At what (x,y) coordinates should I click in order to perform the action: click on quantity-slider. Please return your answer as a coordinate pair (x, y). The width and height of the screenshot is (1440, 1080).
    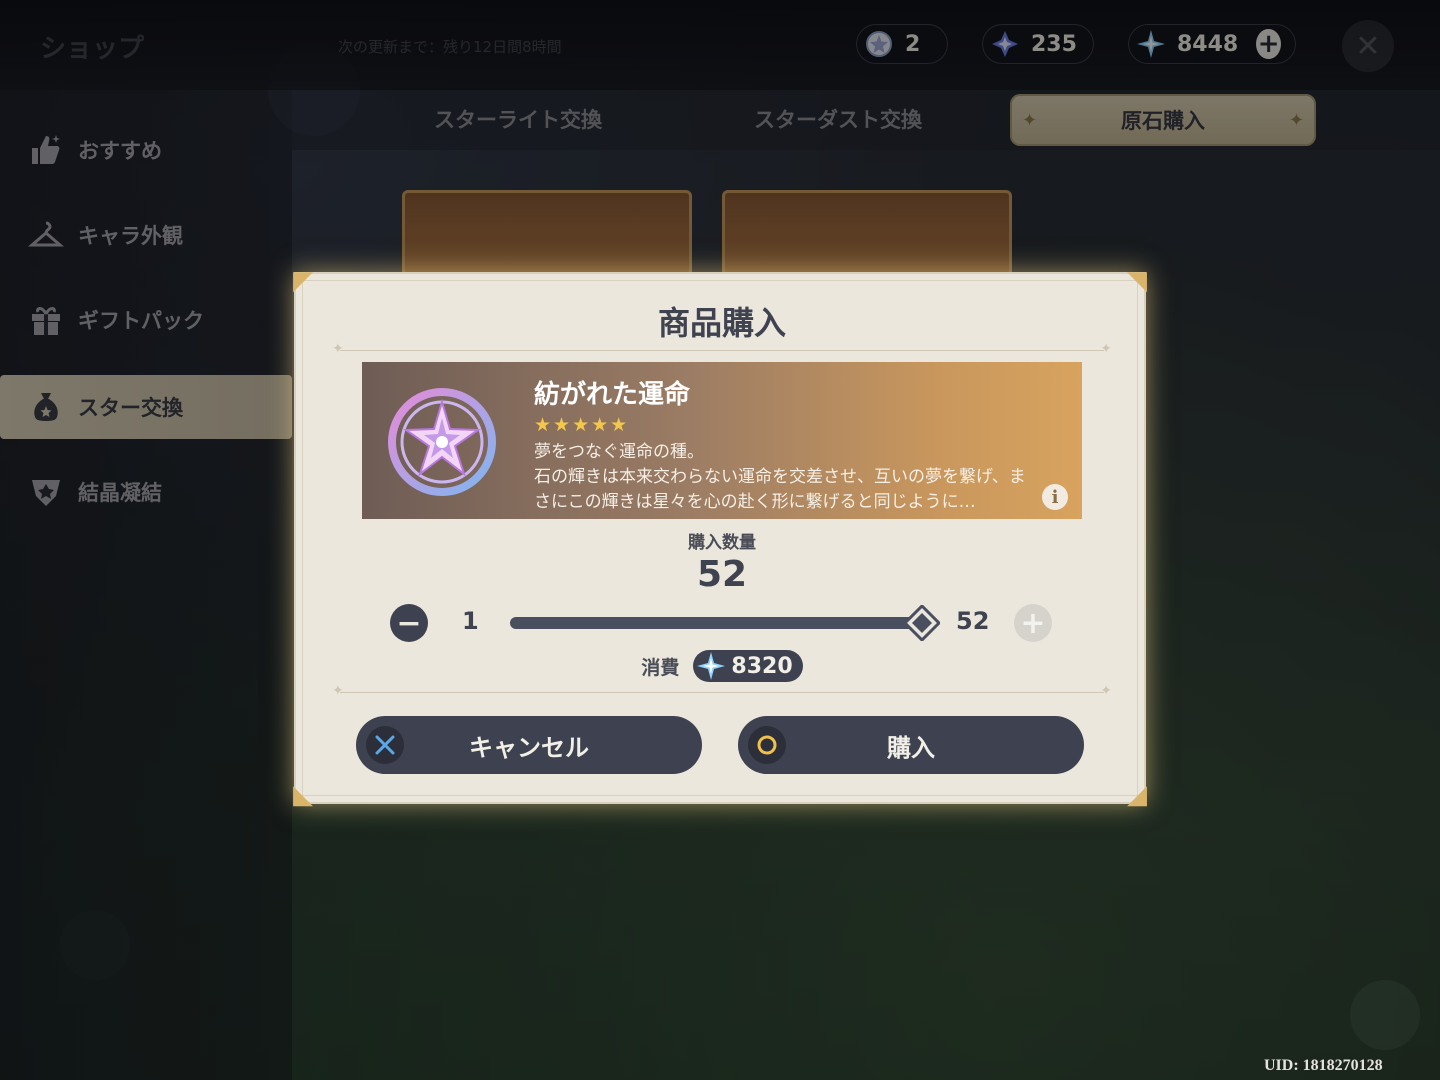
    Looking at the image, I should click on (726, 623).